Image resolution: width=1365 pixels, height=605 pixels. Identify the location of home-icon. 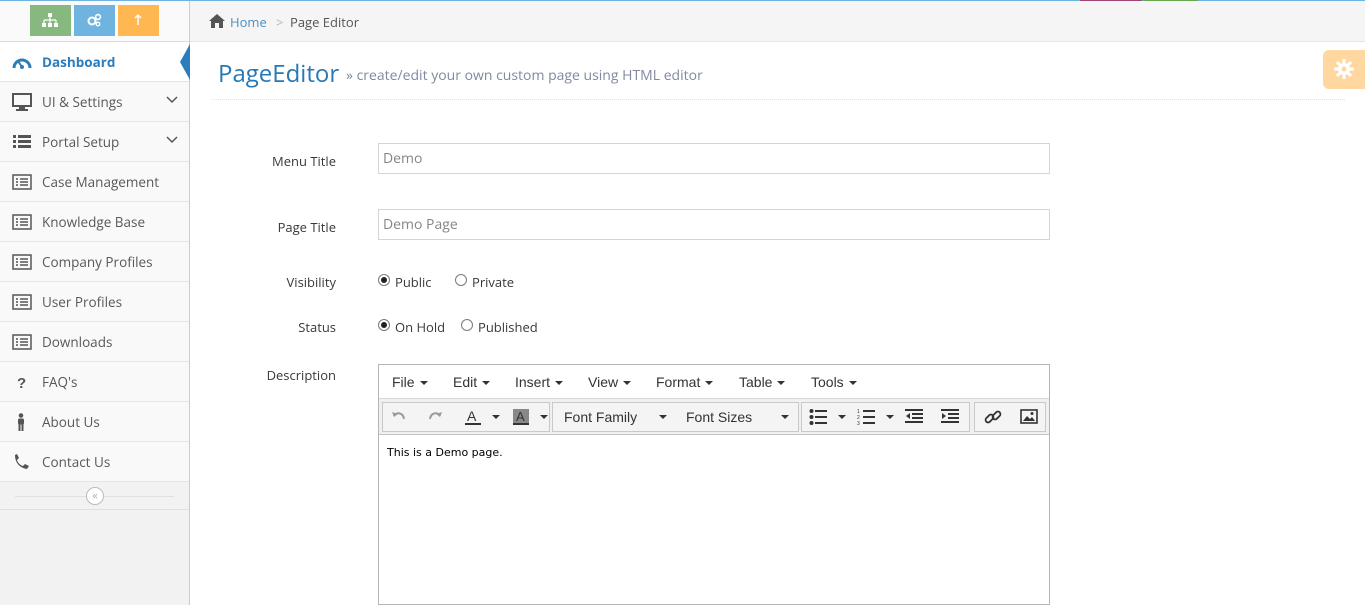
(217, 21).